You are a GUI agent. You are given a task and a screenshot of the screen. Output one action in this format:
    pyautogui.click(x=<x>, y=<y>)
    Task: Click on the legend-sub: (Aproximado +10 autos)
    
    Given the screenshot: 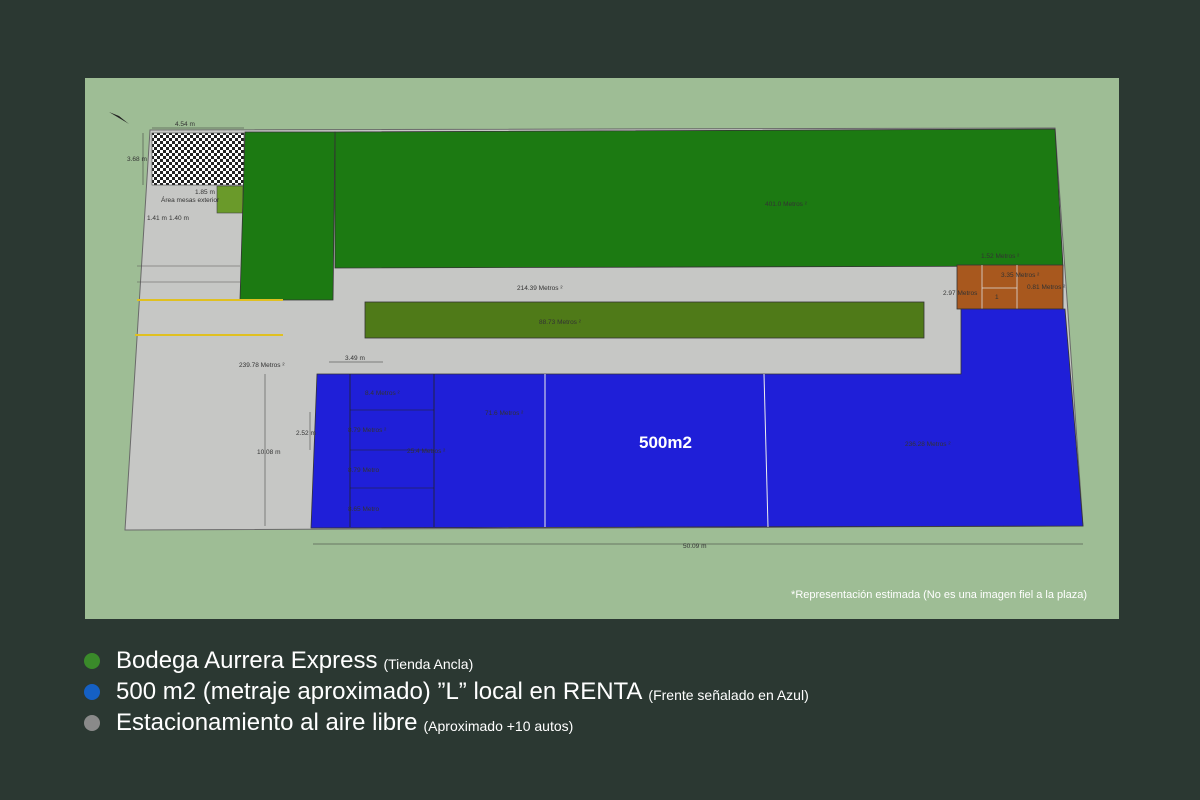 What is the action you would take?
    pyautogui.click(x=498, y=725)
    